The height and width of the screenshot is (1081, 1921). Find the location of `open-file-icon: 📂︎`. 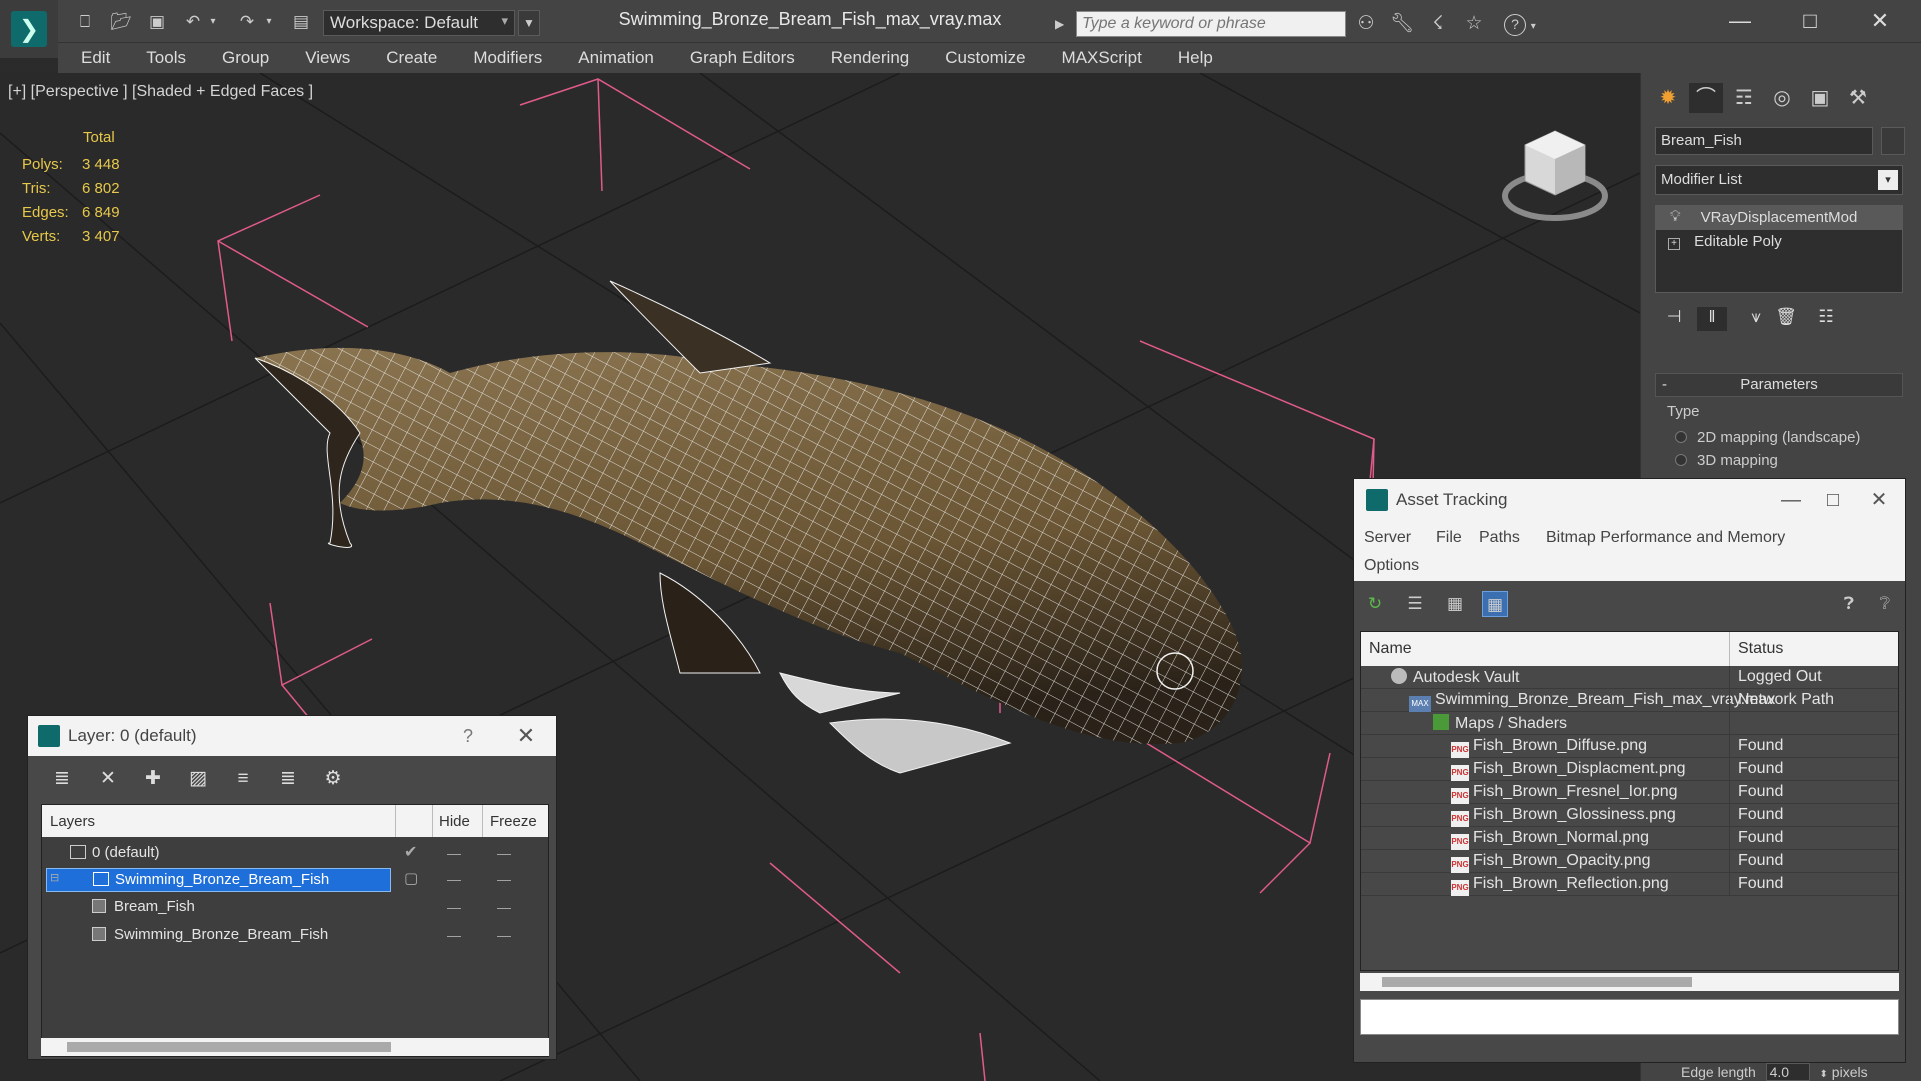

open-file-icon: 📂︎ is located at coordinates (121, 22).